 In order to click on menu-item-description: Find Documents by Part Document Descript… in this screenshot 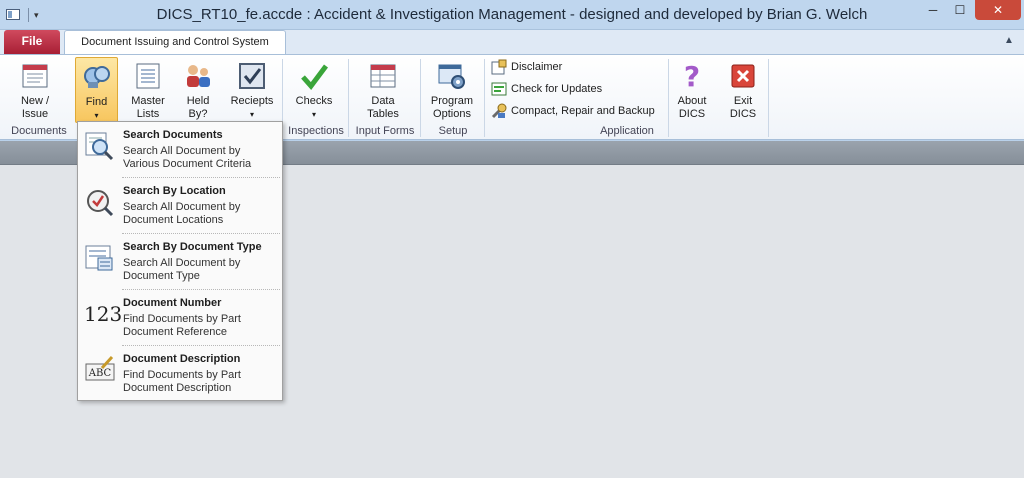, I will do `click(182, 381)`.